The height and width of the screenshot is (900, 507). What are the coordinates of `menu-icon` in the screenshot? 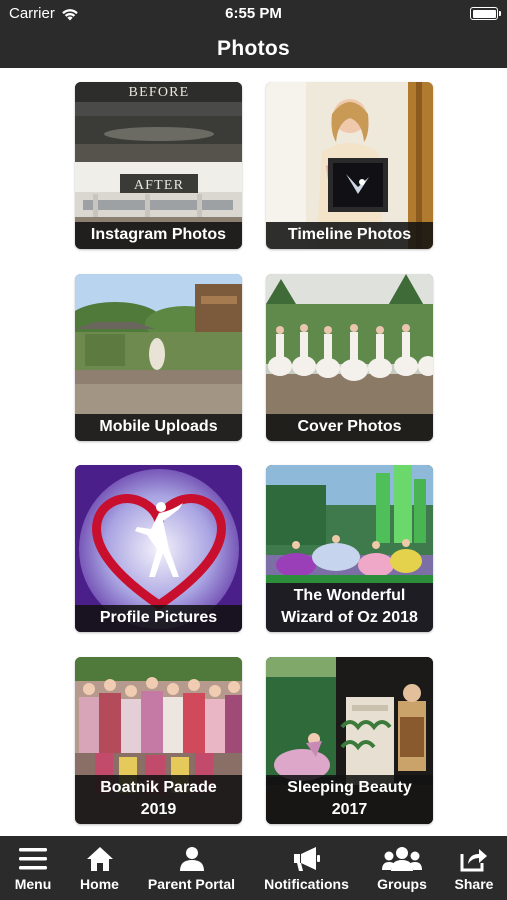 It's located at (33, 859).